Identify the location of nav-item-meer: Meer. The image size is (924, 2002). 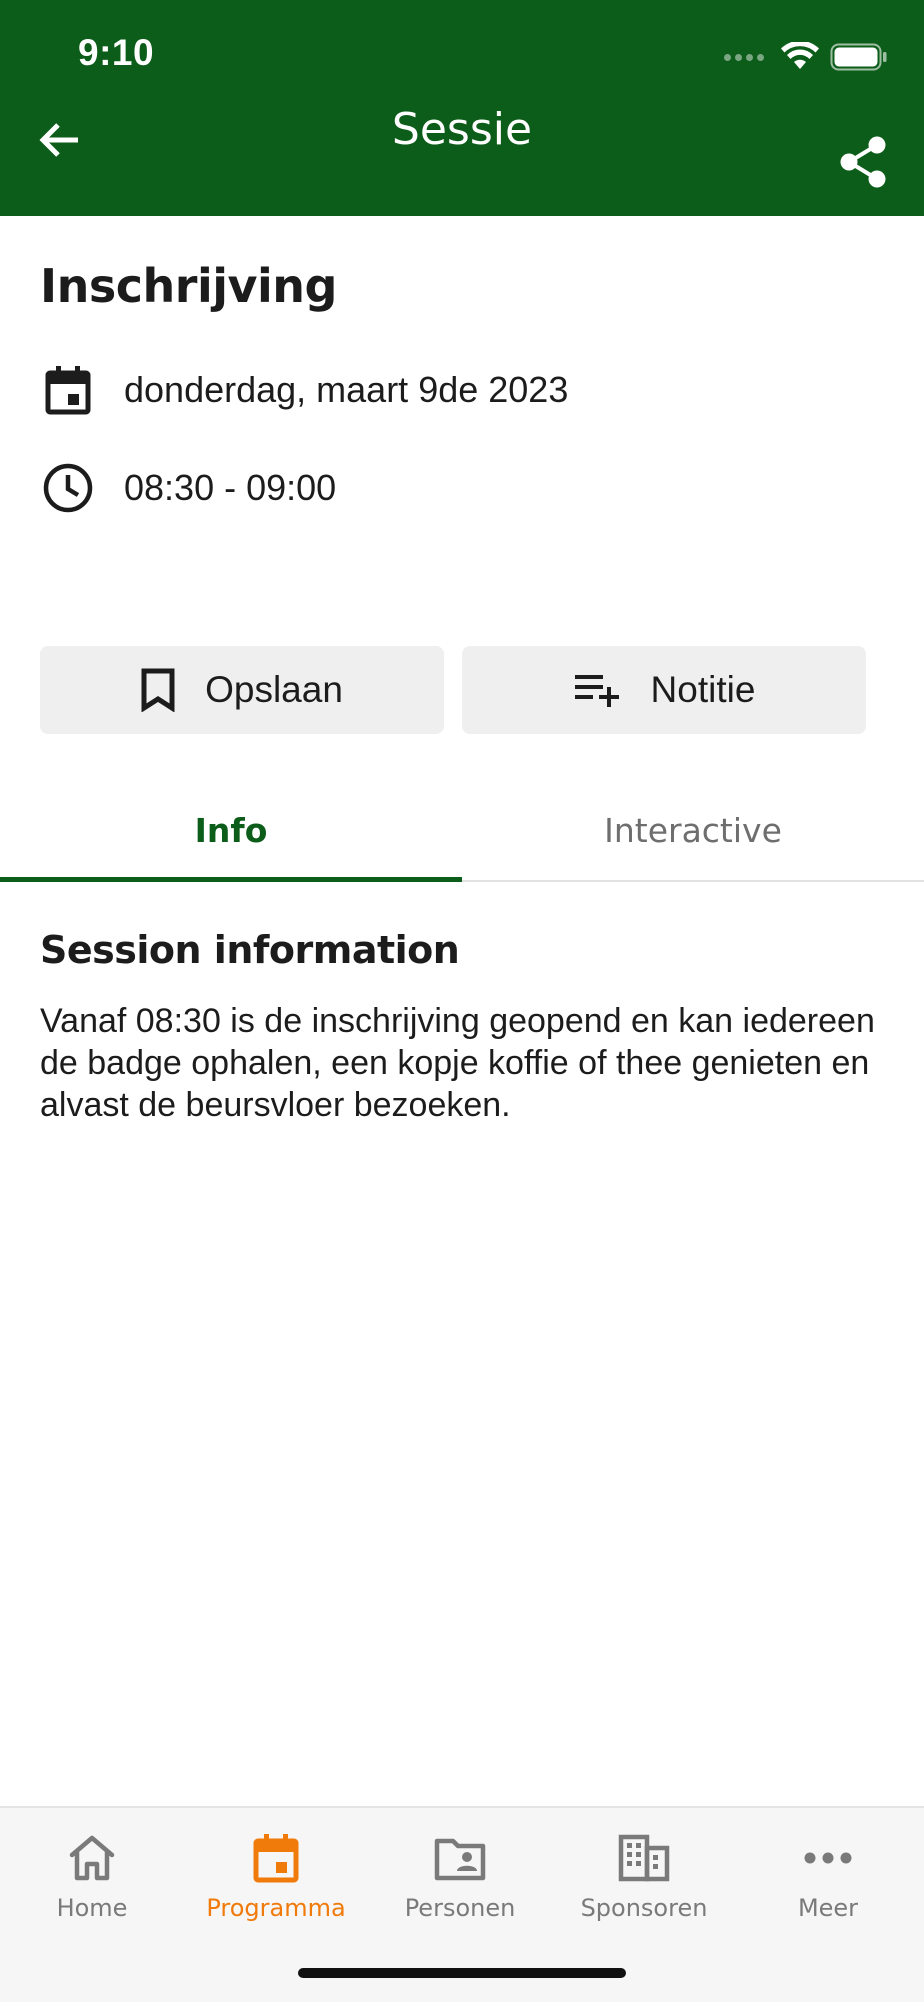
(828, 1876).